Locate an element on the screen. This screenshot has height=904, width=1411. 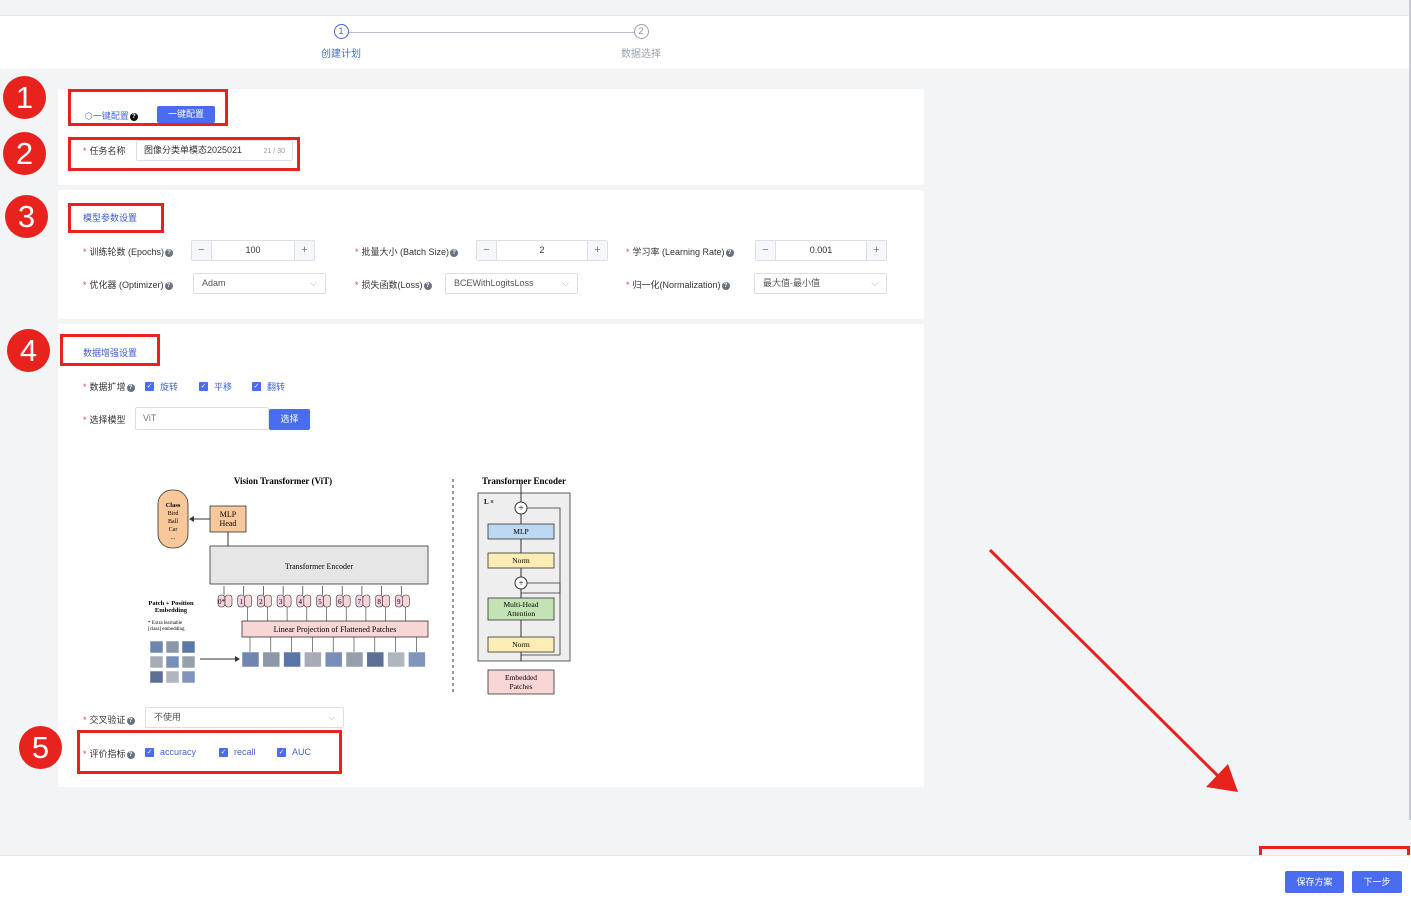
steps-header: 1 创建计划 2 数据选择 is located at coordinates (704, 42).